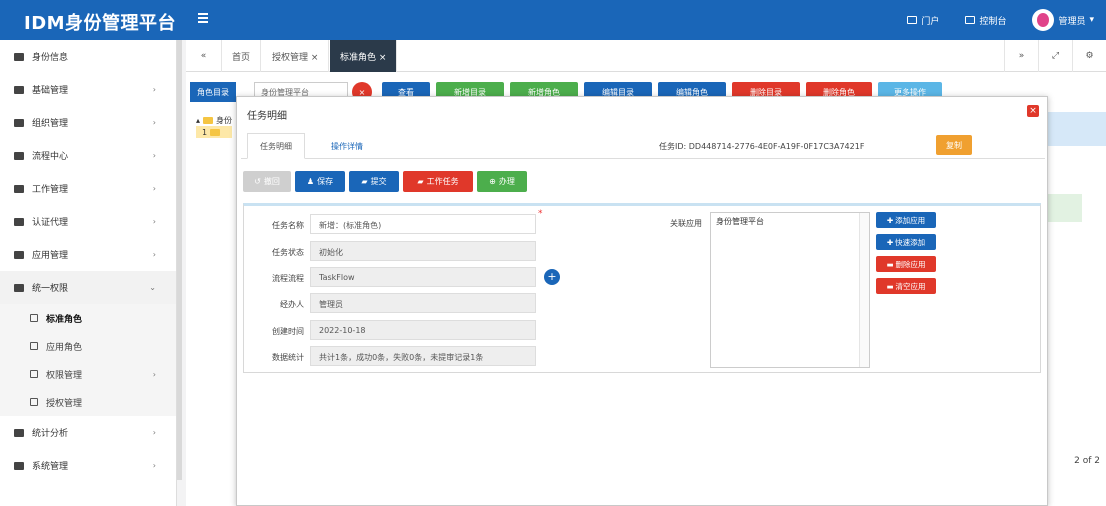 Image resolution: width=1106 pixels, height=506 pixels. Describe the element at coordinates (88, 188) in the screenshot. I see `sidebar-item-work: 工作管理 ›` at that location.